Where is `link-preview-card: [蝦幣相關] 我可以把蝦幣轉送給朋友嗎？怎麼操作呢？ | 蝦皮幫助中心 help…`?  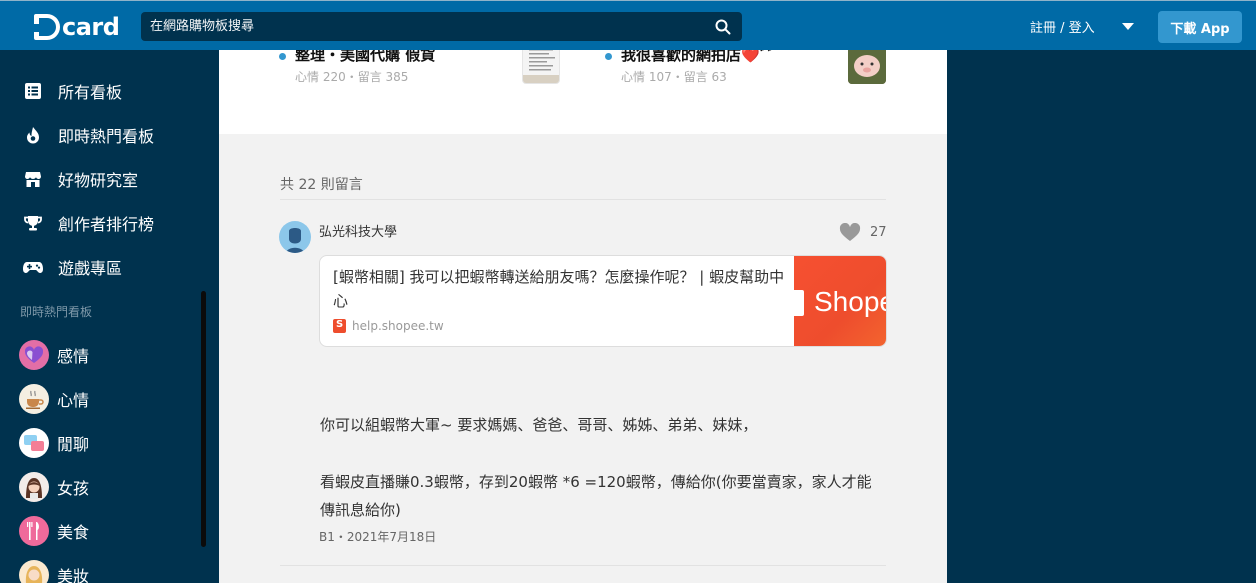
link-preview-card: [蝦幣相關] 我可以把蝦幣轉送給朋友嗎？怎麼操作呢？ | 蝦皮幫助中心 help… is located at coordinates (603, 301).